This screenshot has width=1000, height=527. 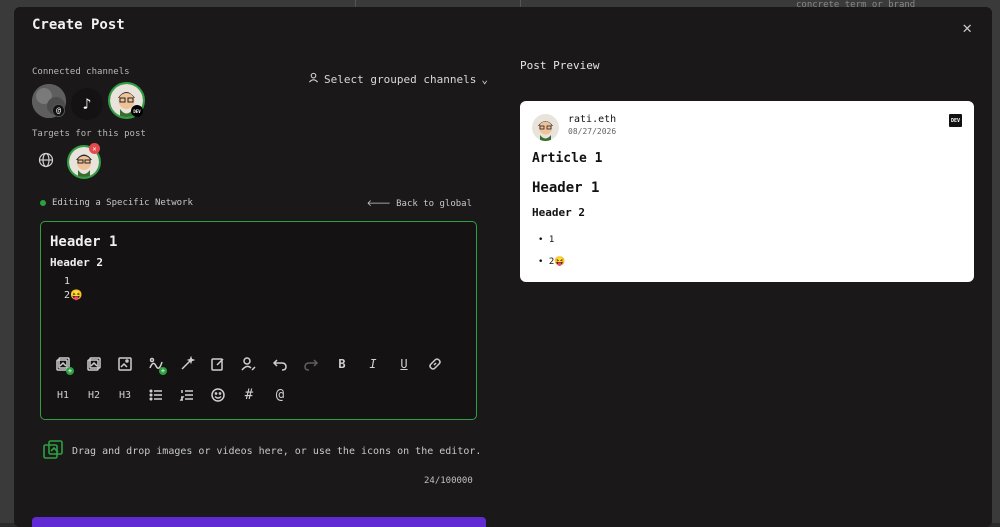 I want to click on editor-content: Header 1 Header 2 1 2😝, so click(x=83, y=268).